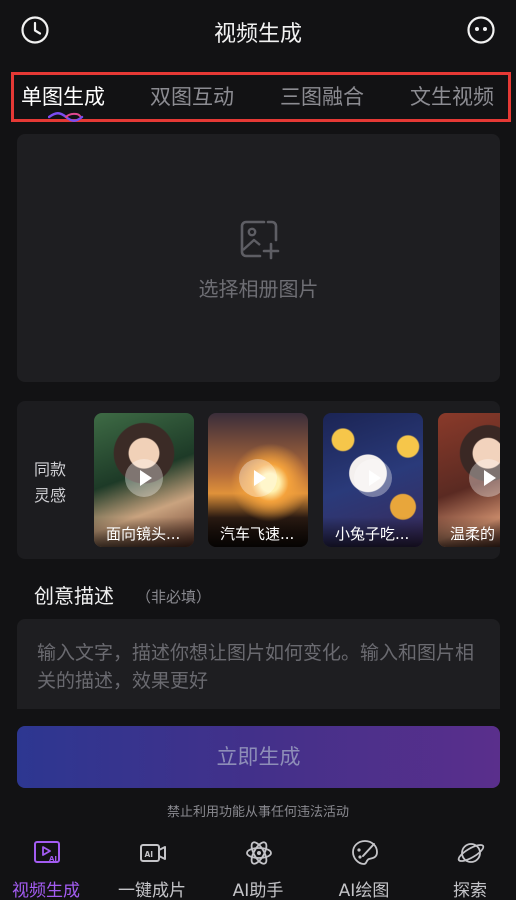 This screenshot has width=516, height=900. I want to click on nav-ai-assistant: AI助手, so click(258, 866).